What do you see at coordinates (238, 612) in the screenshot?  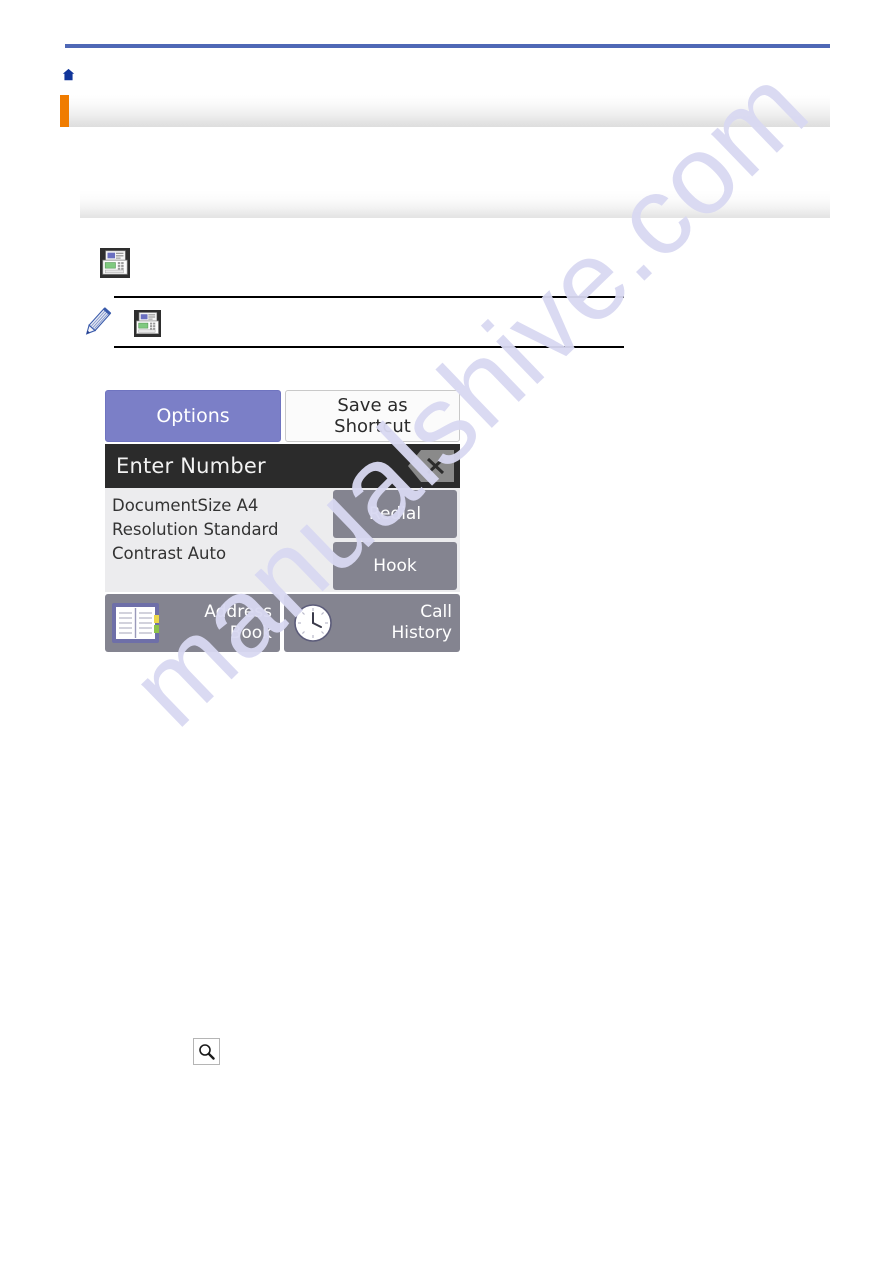 I see `address-book-line1: Address` at bounding box center [238, 612].